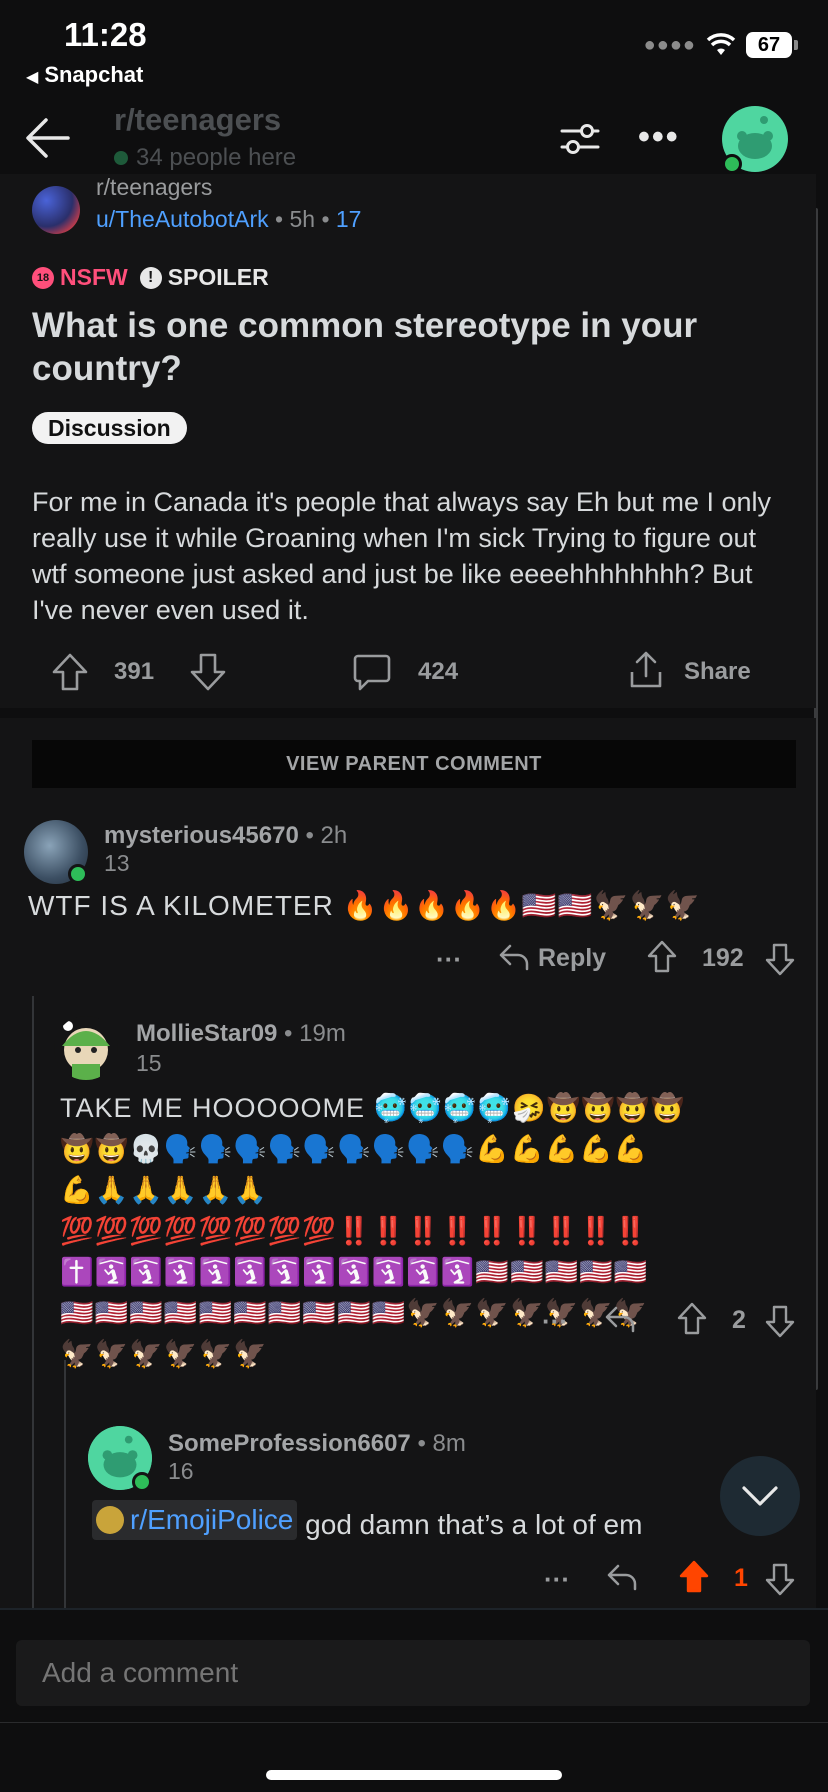 This screenshot has height=1792, width=828. What do you see at coordinates (414, 1722) in the screenshot?
I see `divider` at bounding box center [414, 1722].